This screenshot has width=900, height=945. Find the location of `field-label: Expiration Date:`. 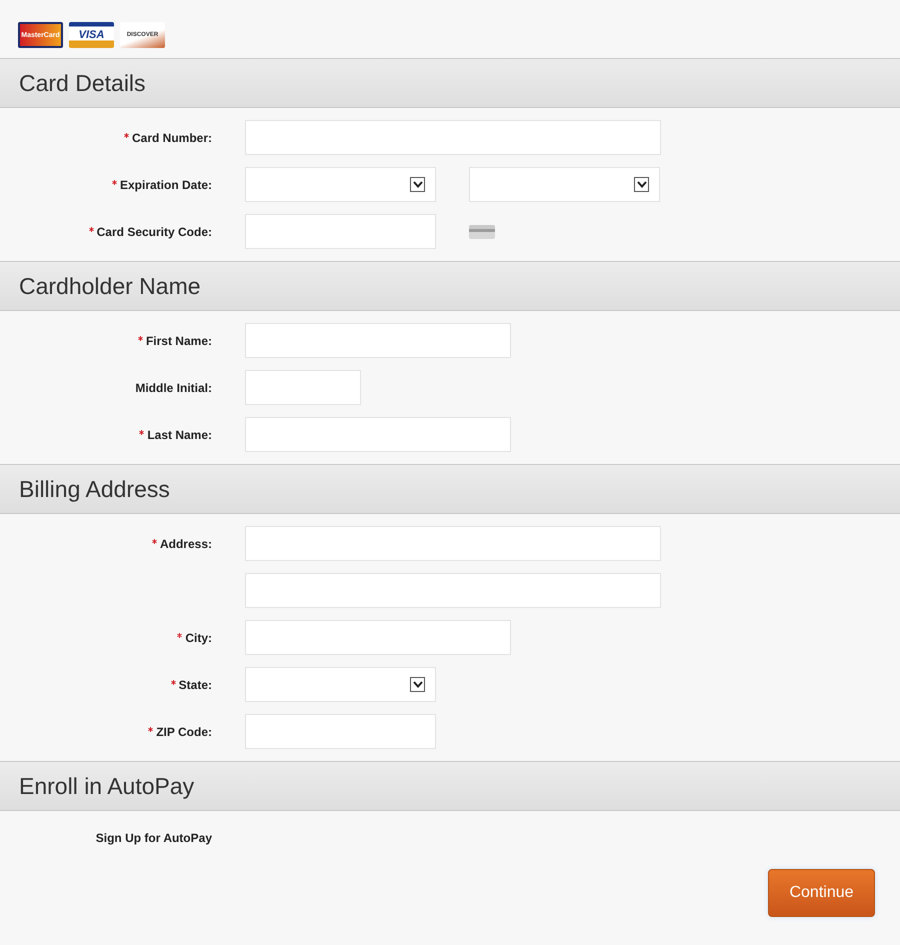

field-label: Expiration Date: is located at coordinates (166, 185).